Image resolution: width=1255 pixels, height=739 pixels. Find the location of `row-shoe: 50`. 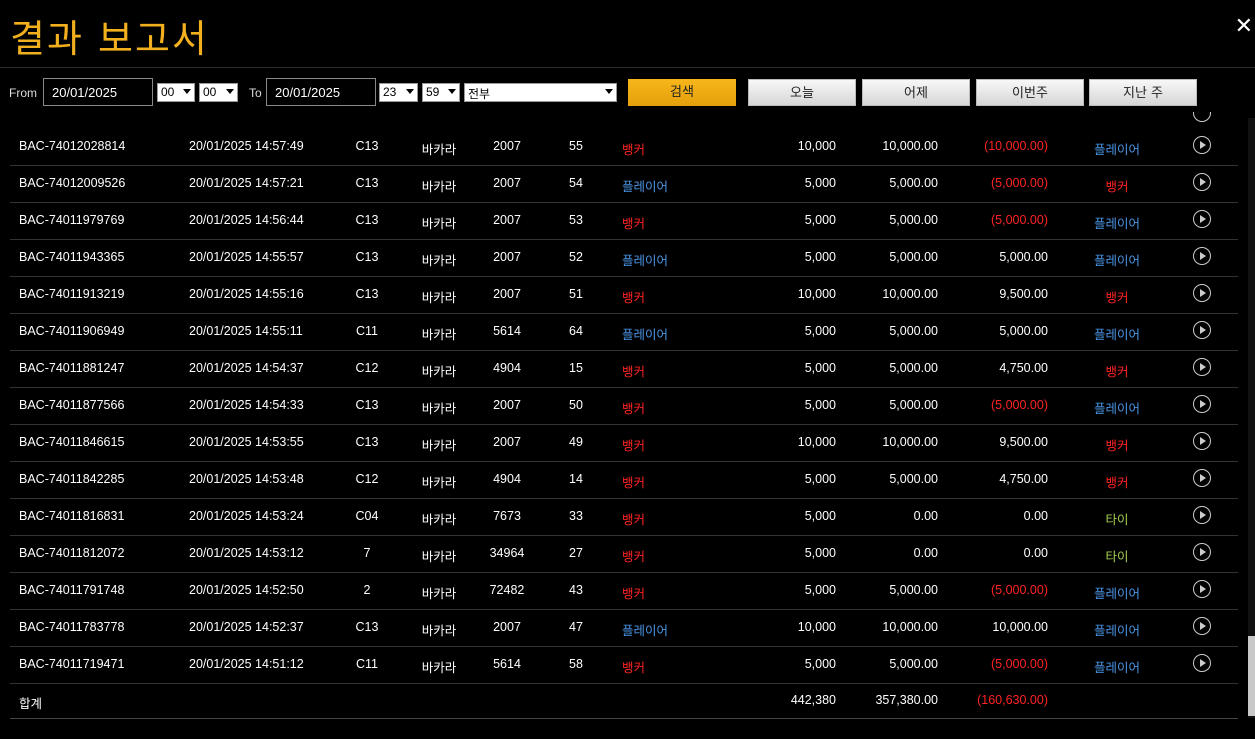

row-shoe: 50 is located at coordinates (576, 405).